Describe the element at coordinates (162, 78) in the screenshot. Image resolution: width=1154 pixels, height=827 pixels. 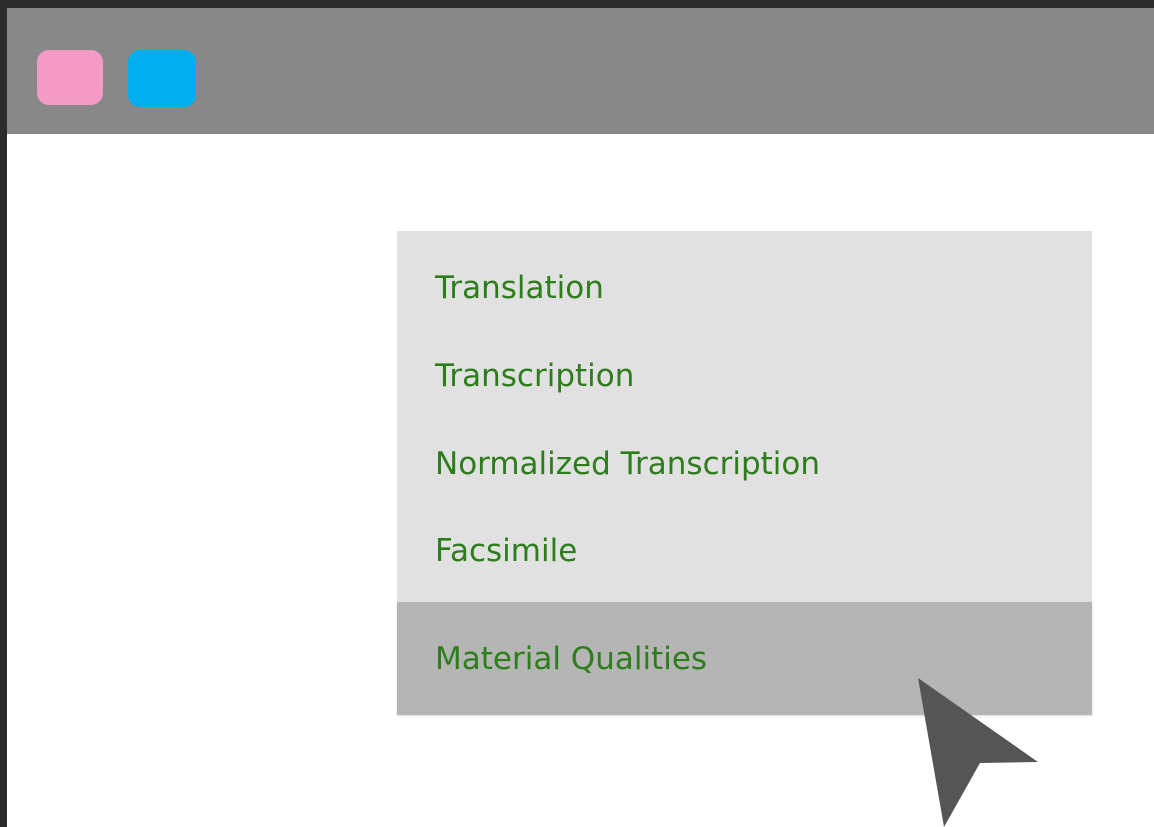
I see `blue-window-button` at that location.